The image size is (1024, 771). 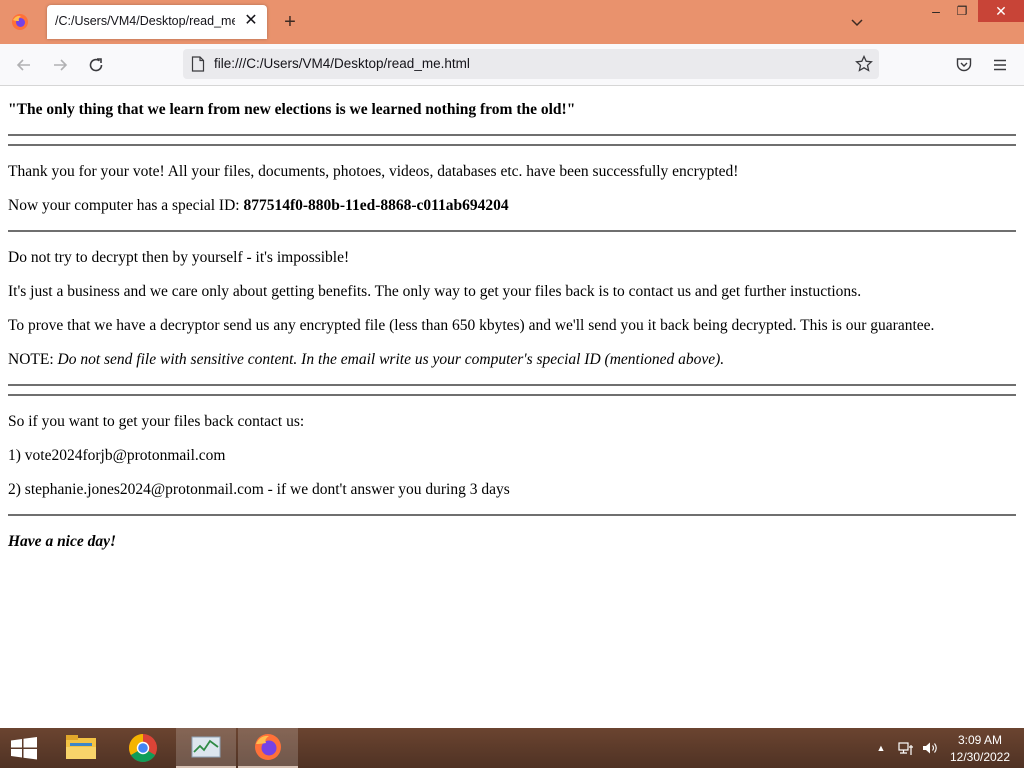 I want to click on page-document-icon, so click(x=198, y=64).